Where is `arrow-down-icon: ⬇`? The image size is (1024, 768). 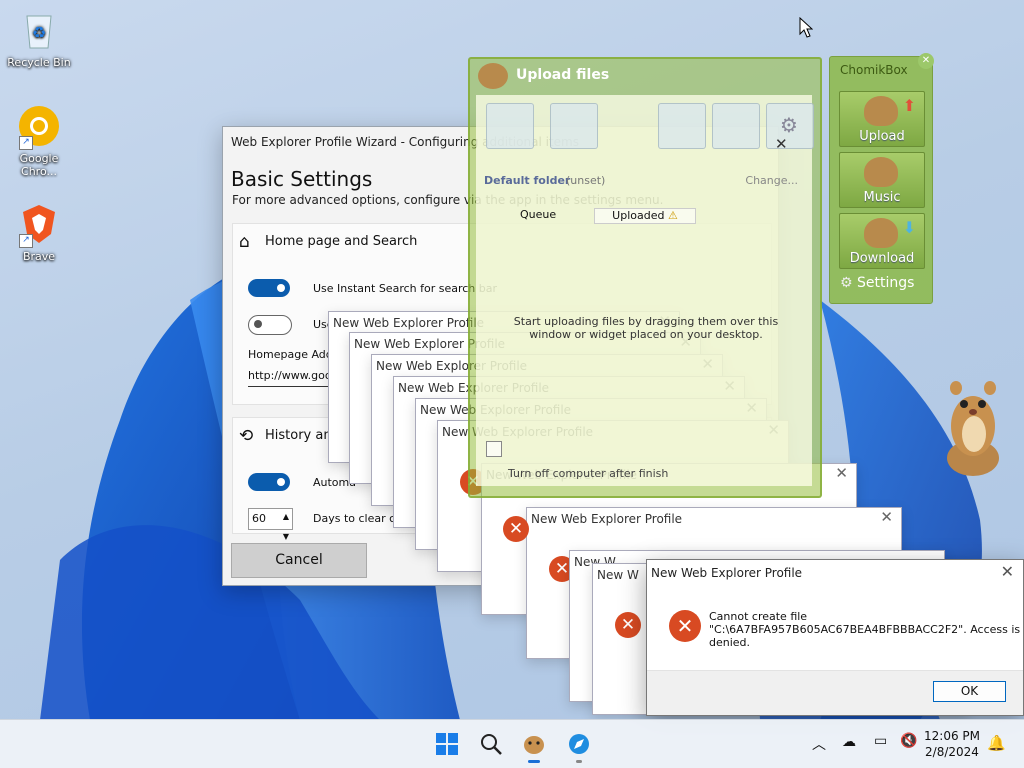 arrow-down-icon: ⬇ is located at coordinates (909, 227).